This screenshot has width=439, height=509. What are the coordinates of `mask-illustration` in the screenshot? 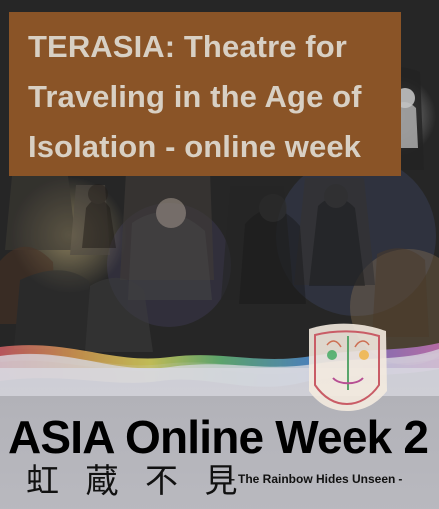 It's located at (348, 367).